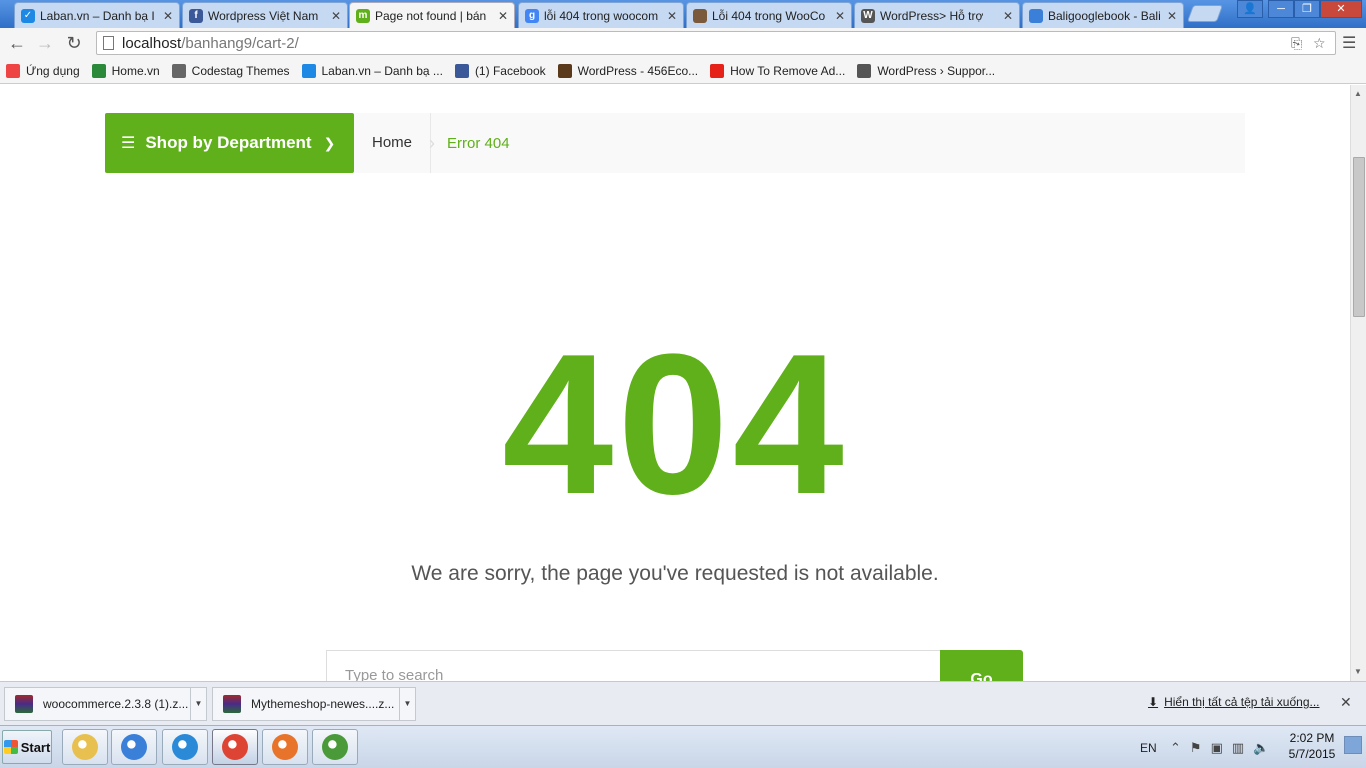  What do you see at coordinates (1153, 702) in the screenshot?
I see `download-arrow-icon: ⬇` at bounding box center [1153, 702].